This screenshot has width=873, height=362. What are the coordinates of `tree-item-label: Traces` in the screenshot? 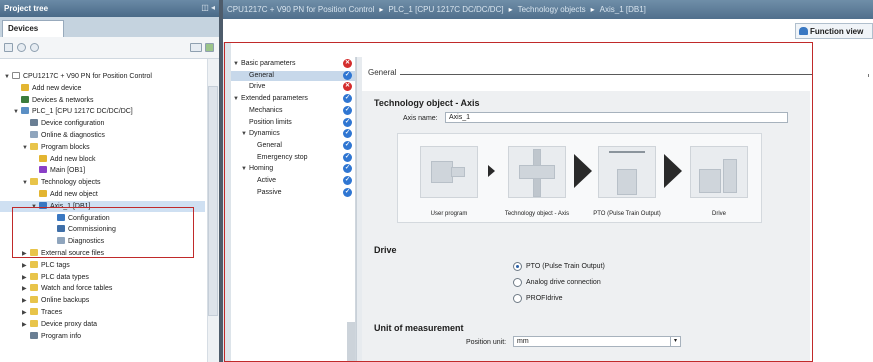 It's located at (52, 312).